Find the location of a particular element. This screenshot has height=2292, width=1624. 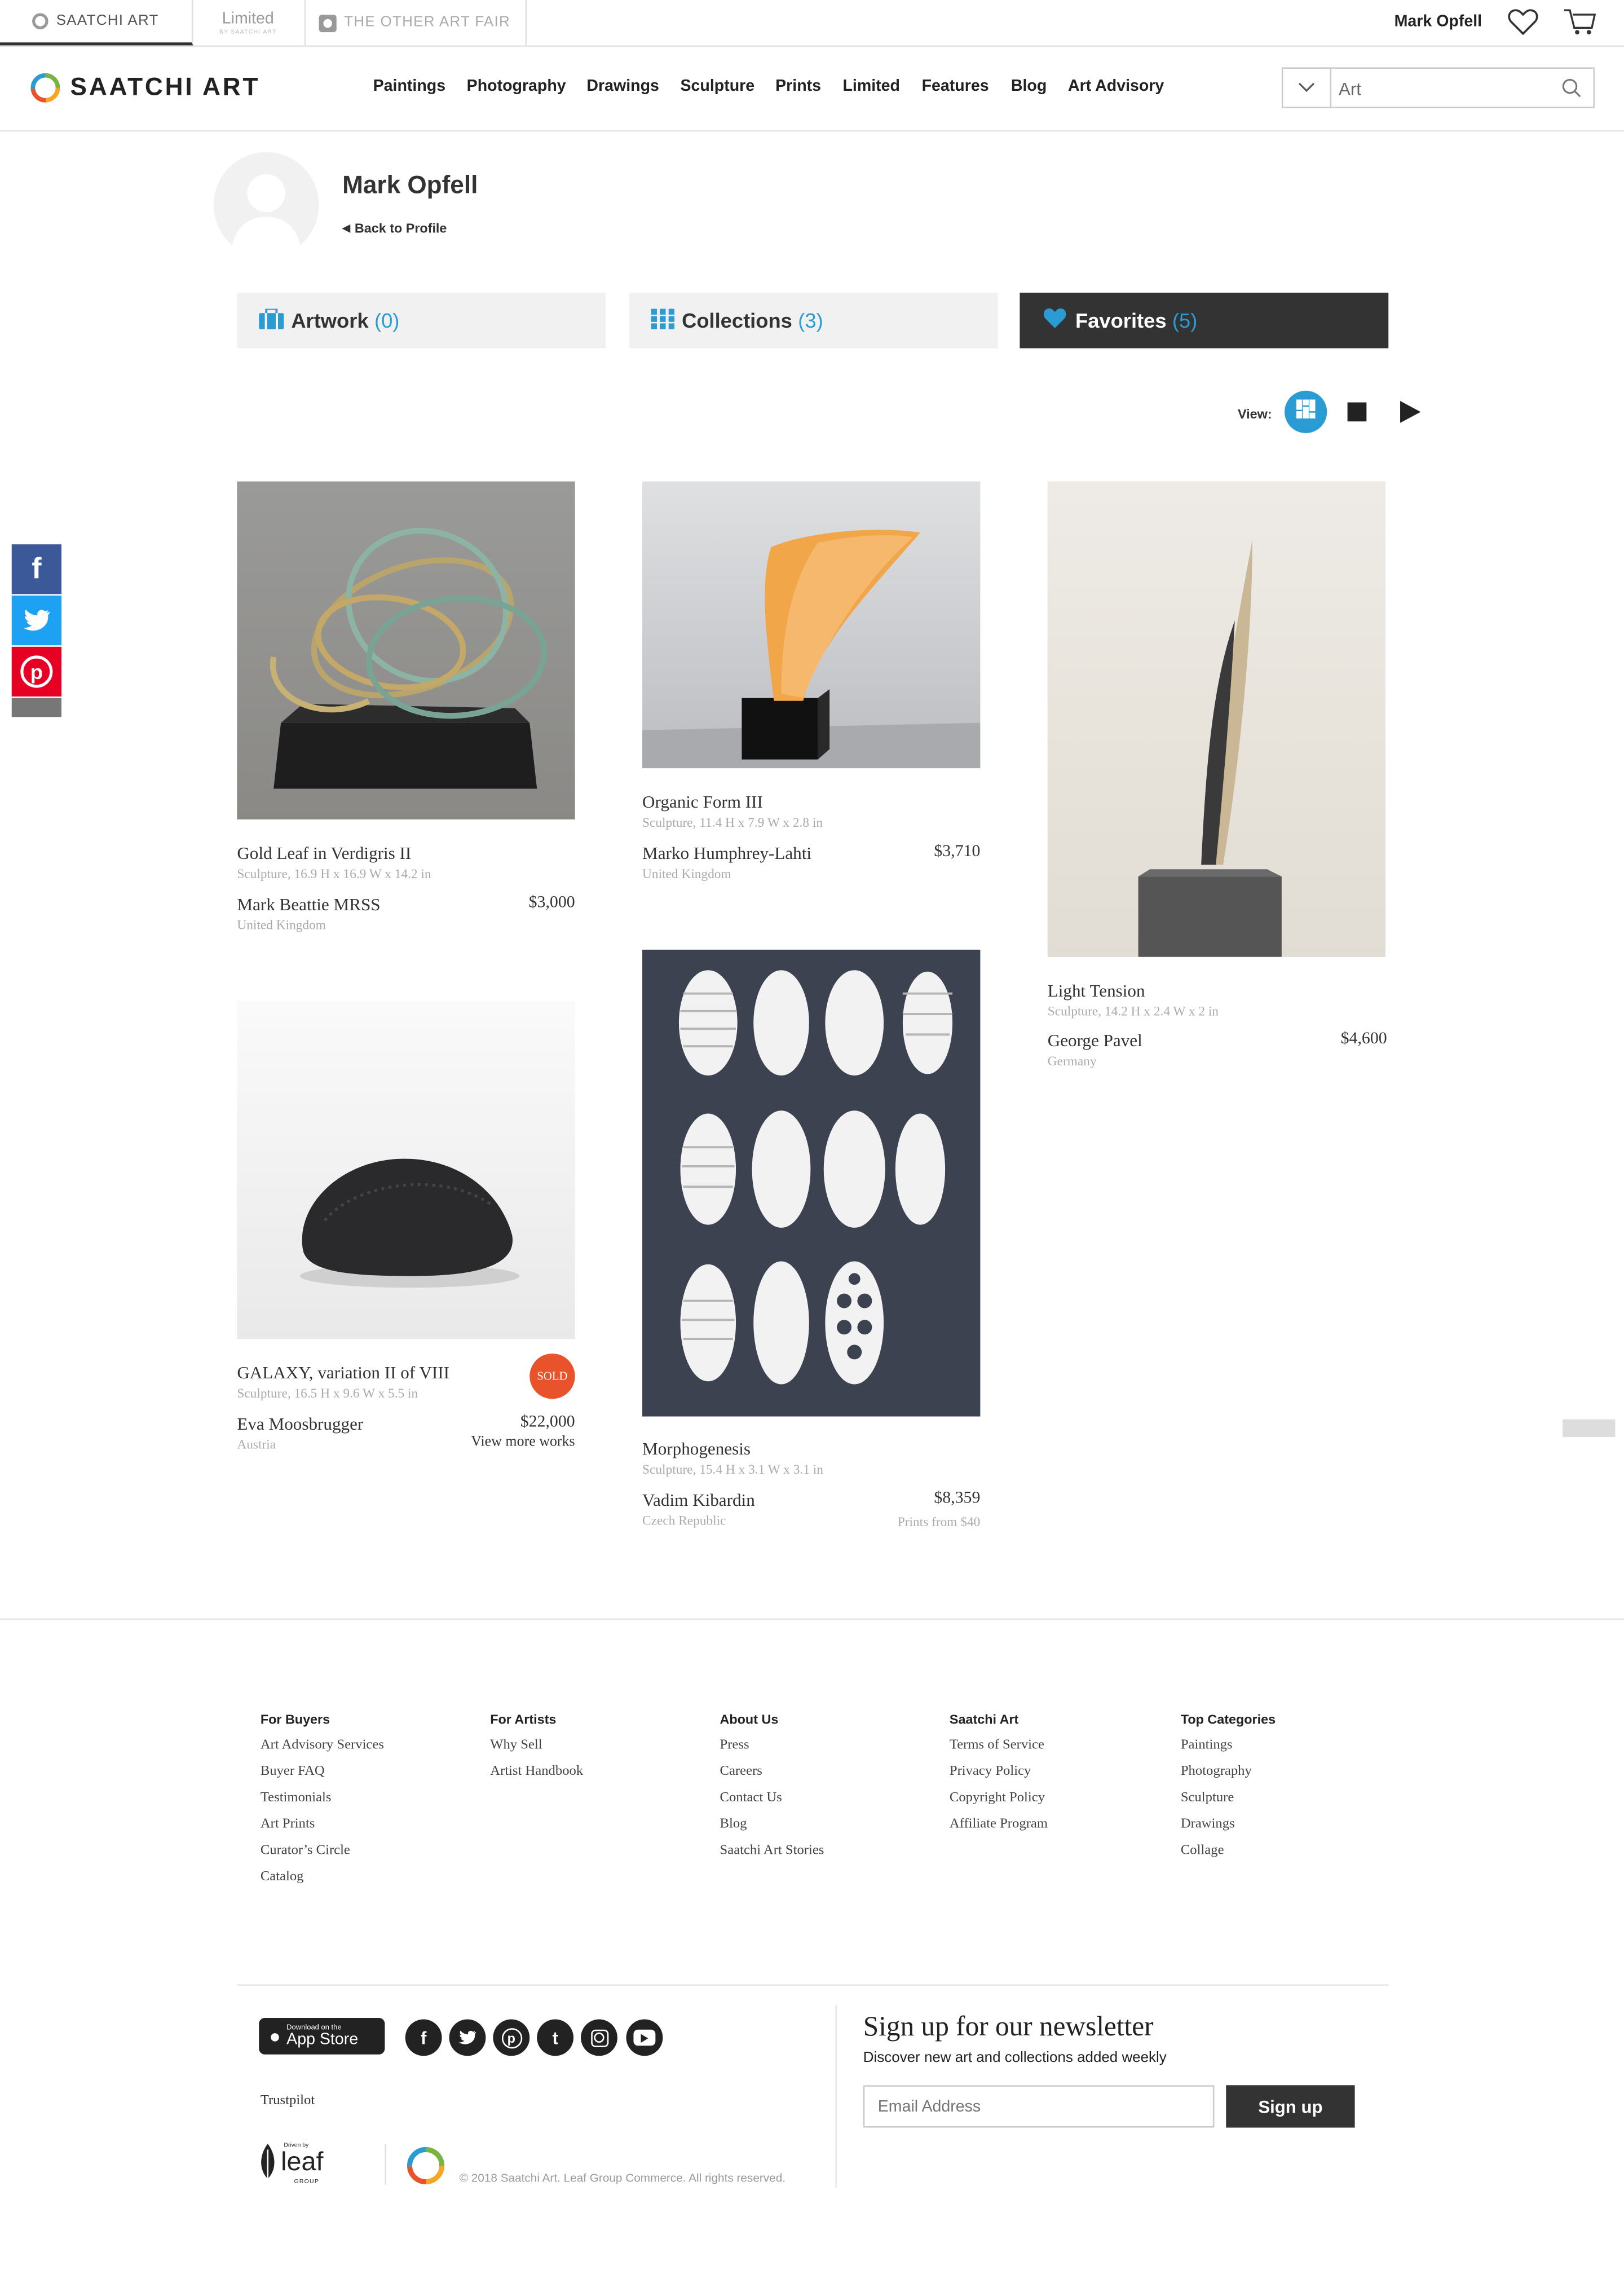

artwork-title-5: Morphogenesis is located at coordinates (696, 1449).